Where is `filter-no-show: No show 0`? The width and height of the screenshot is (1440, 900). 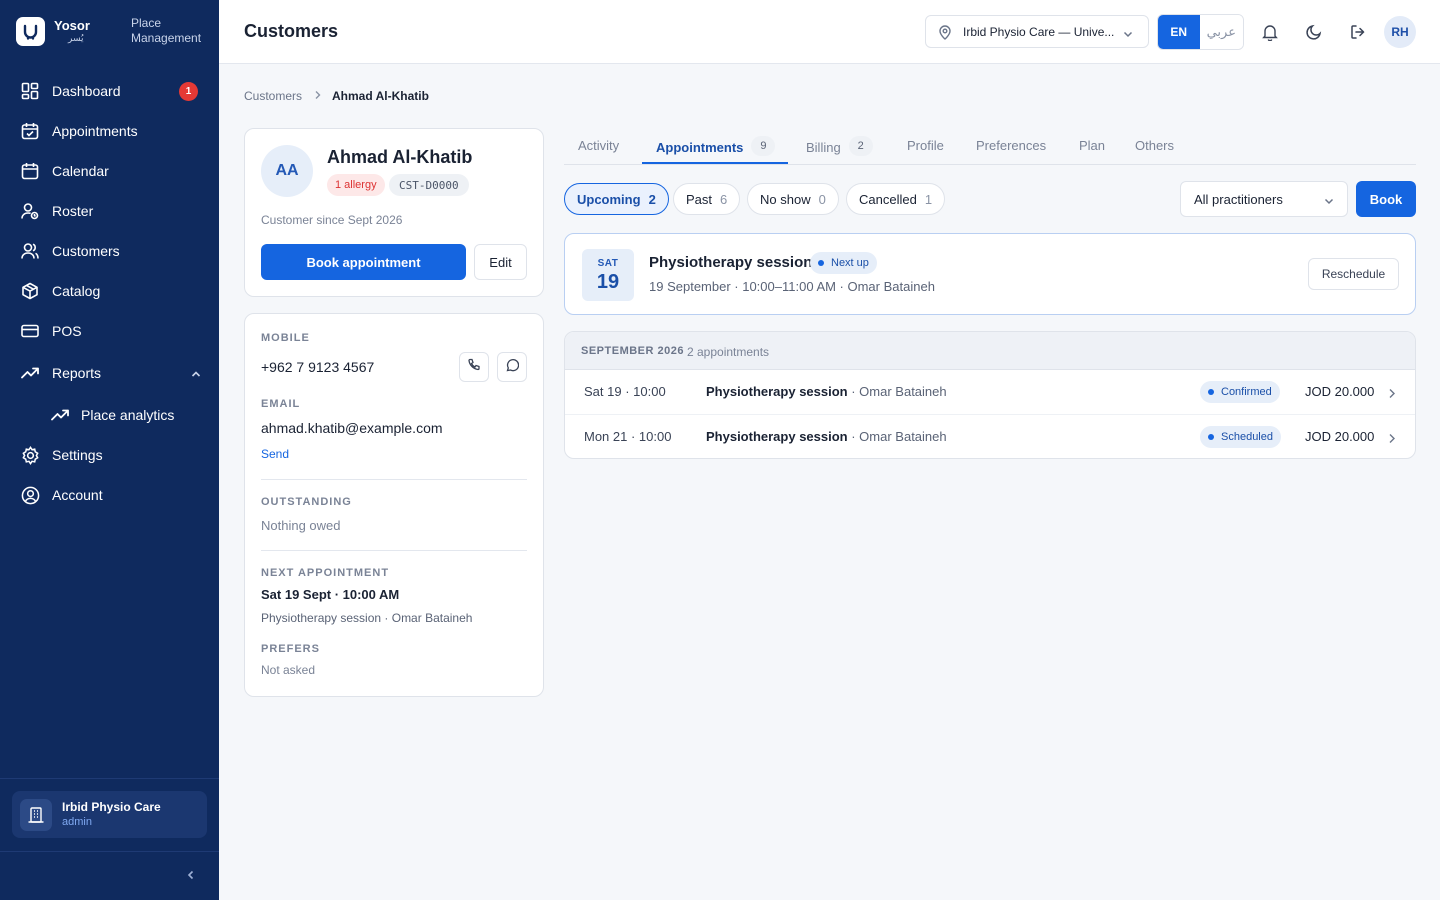
filter-no-show: No show 0 is located at coordinates (793, 199).